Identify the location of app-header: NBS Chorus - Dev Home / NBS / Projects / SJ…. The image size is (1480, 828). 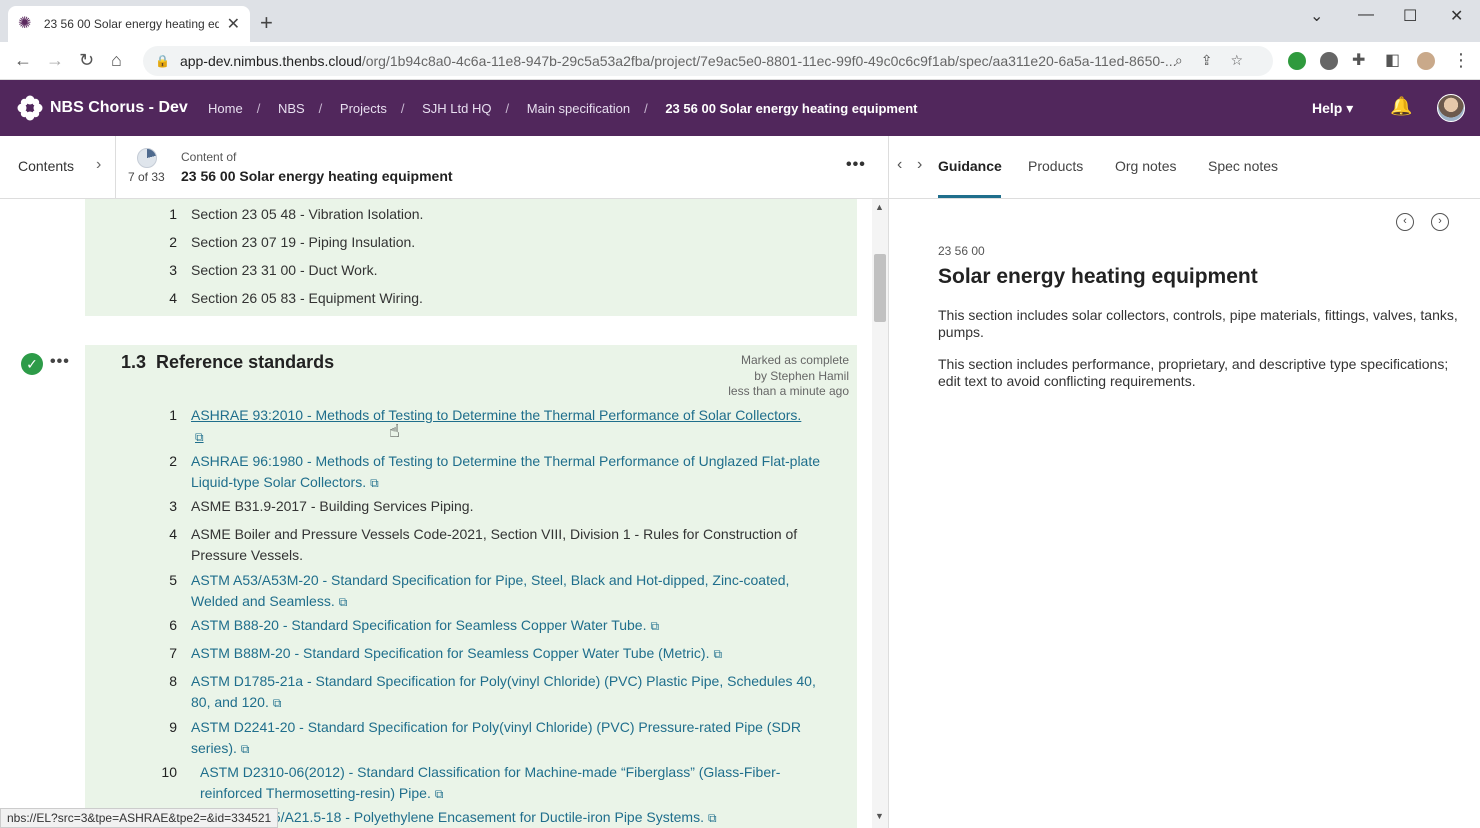
(740, 108).